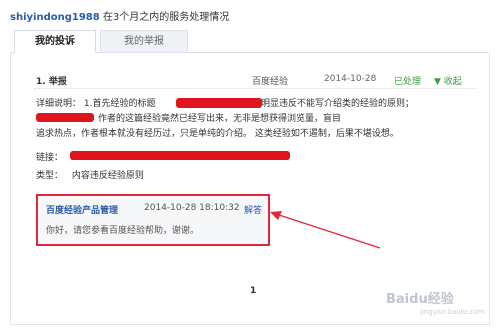 The height and width of the screenshot is (330, 500). Describe the element at coordinates (408, 82) in the screenshot. I see `status-badge: 已处理` at that location.